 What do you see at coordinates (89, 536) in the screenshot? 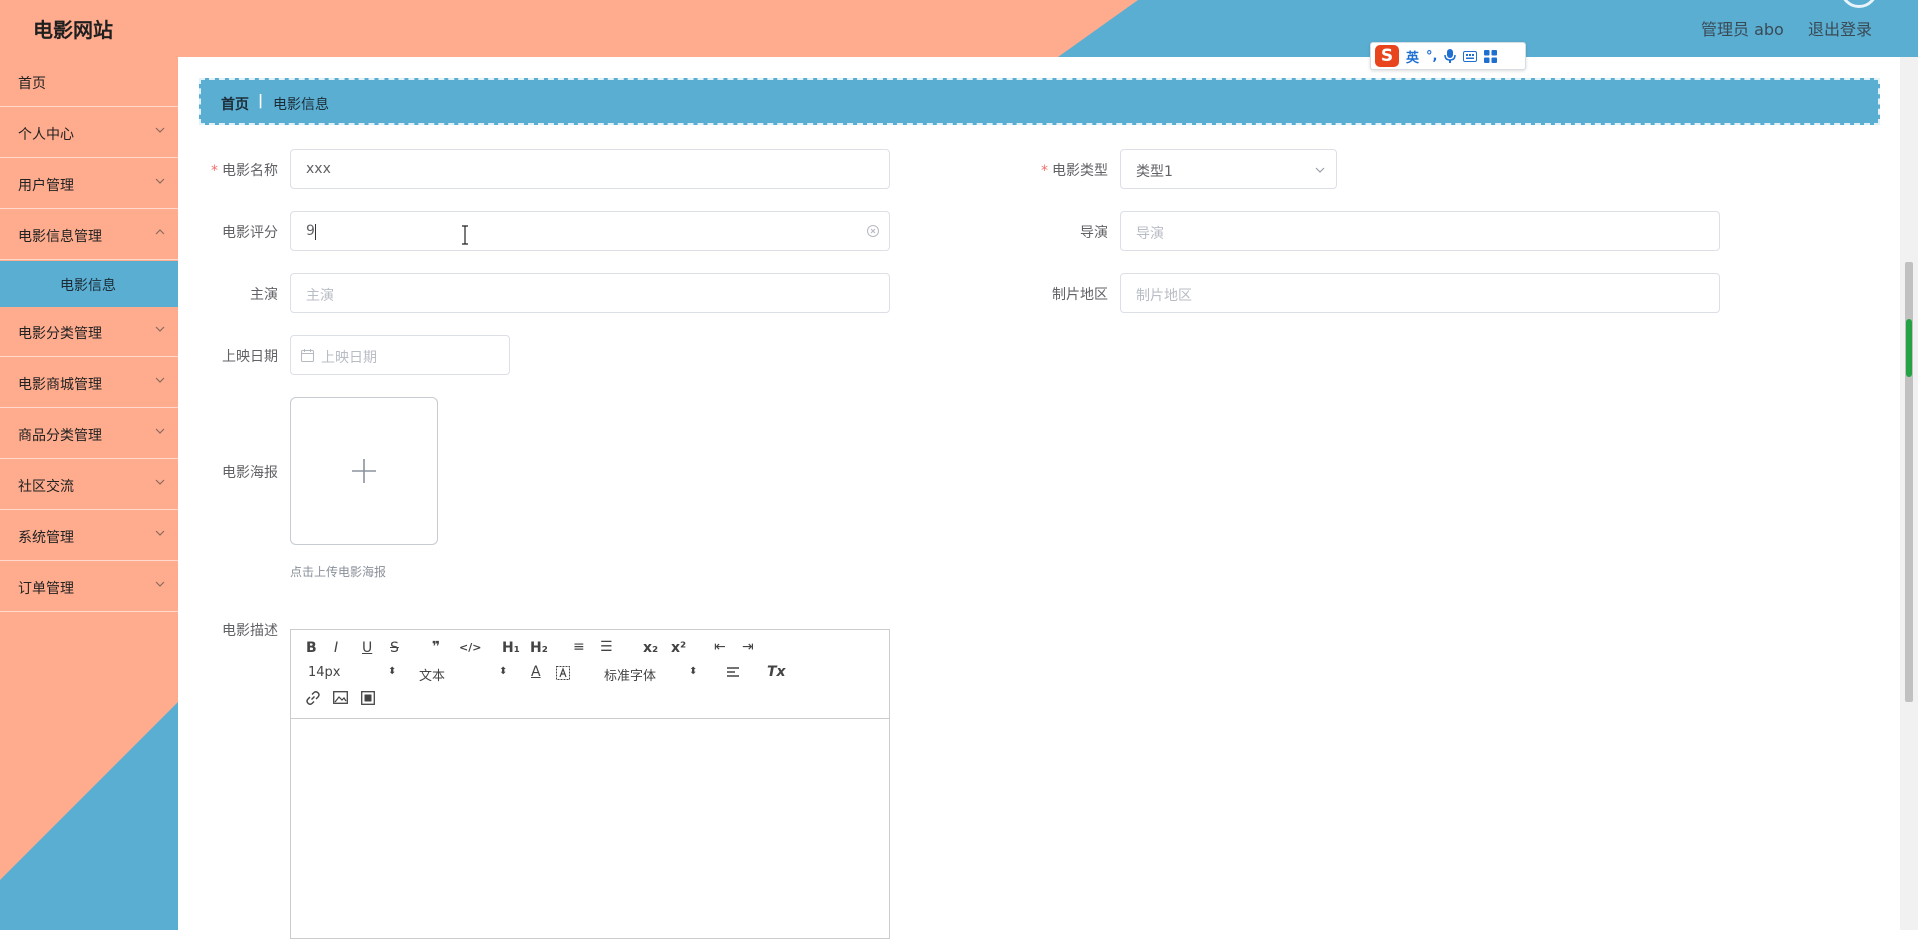
I see `sidebar-item-system: 系统管理` at bounding box center [89, 536].